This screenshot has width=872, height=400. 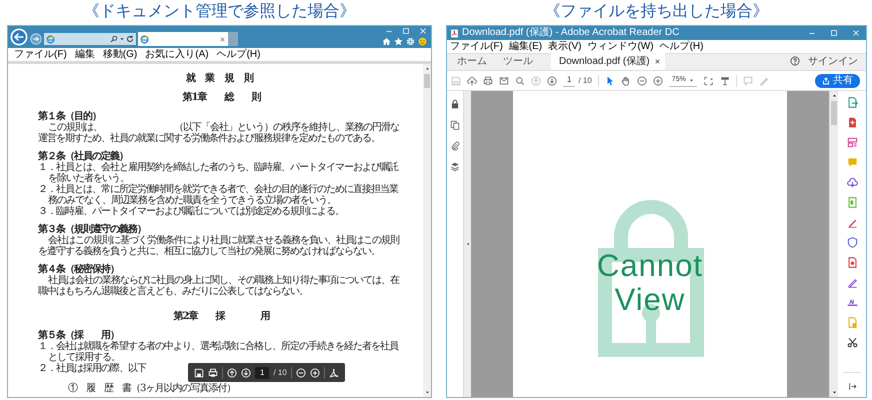 I want to click on help-icon, so click(x=795, y=61).